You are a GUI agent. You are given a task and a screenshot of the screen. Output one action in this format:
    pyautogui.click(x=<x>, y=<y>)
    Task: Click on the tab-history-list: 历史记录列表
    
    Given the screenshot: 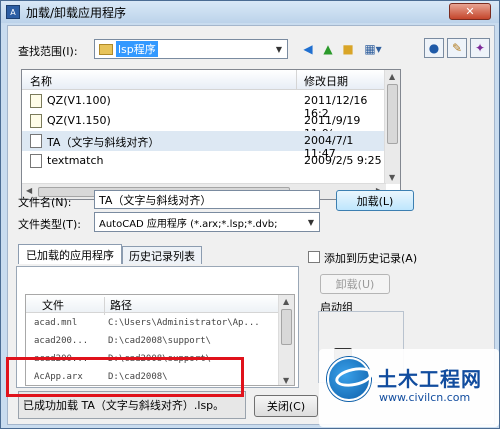 What is the action you would take?
    pyautogui.click(x=162, y=255)
    